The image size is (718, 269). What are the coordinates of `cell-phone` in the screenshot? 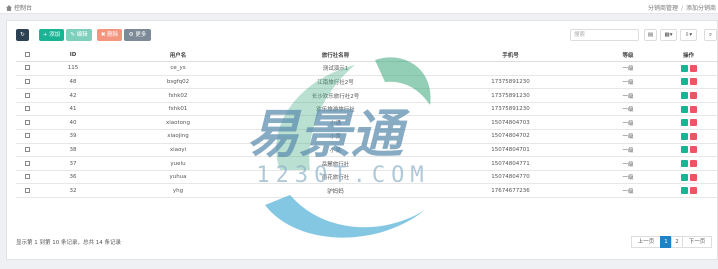 It's located at (510, 68).